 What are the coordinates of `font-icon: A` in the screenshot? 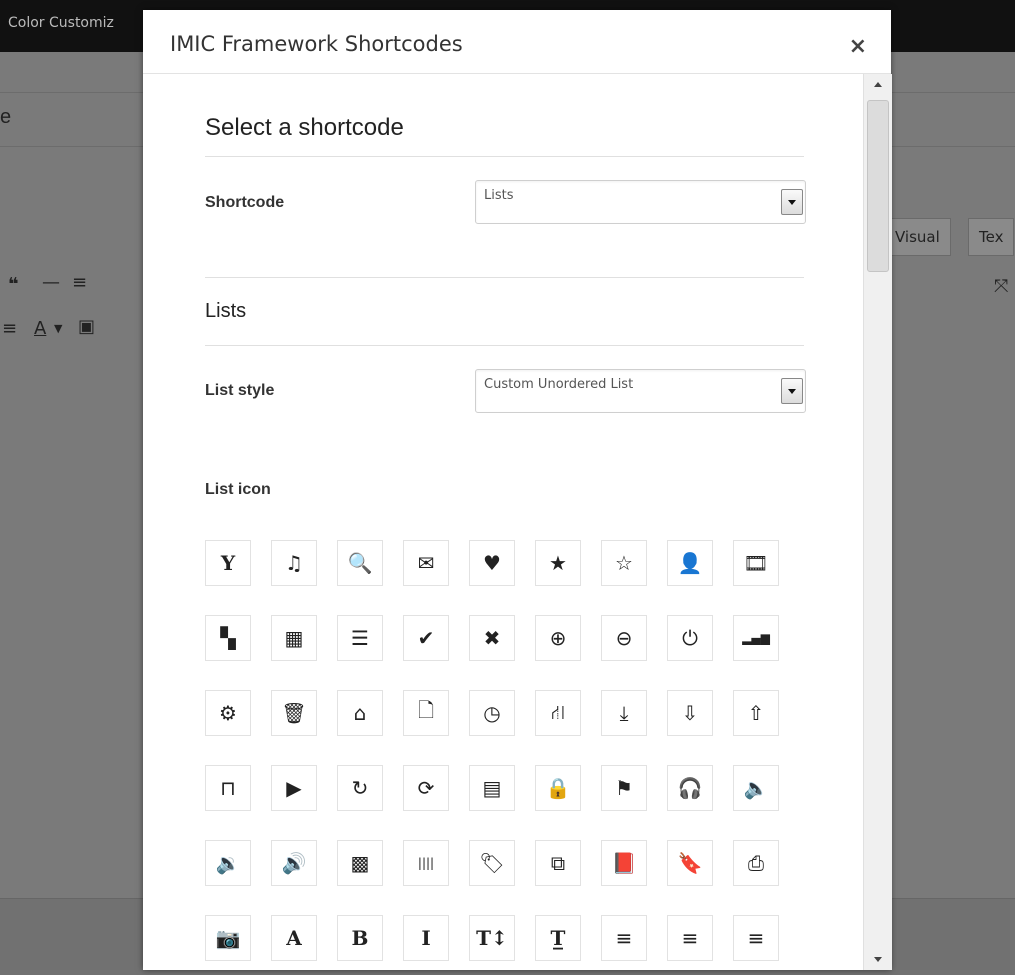 It's located at (294, 938).